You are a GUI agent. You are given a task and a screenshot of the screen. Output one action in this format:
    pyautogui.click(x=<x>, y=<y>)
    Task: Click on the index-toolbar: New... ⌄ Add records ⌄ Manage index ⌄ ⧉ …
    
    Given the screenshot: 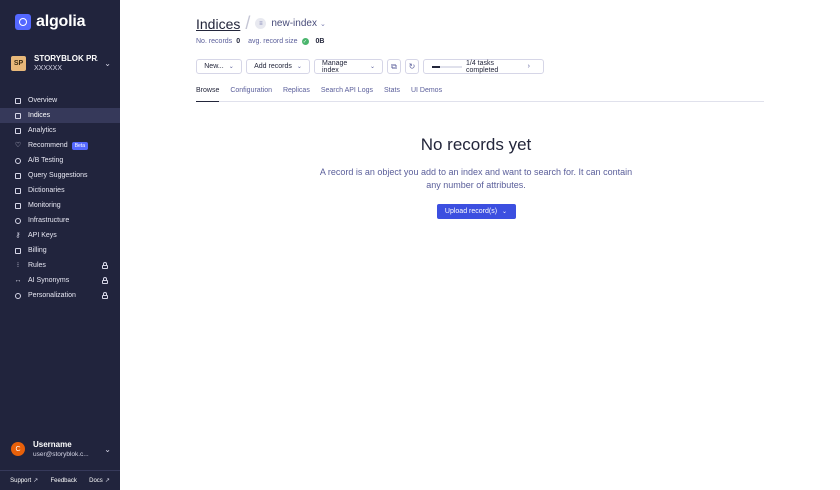 What is the action you would take?
    pyautogui.click(x=372, y=66)
    